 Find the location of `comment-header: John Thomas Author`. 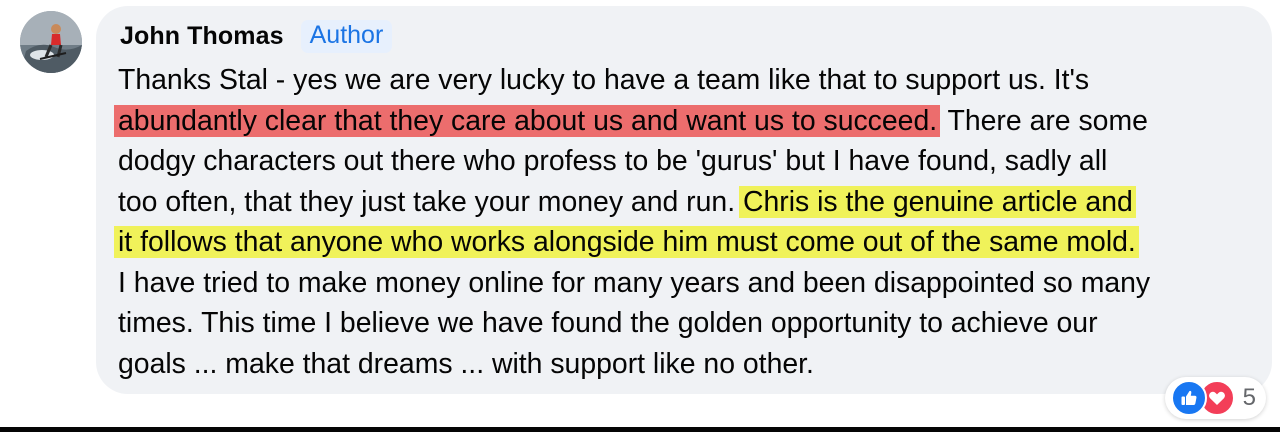

comment-header: John Thomas Author is located at coordinates (256, 36).